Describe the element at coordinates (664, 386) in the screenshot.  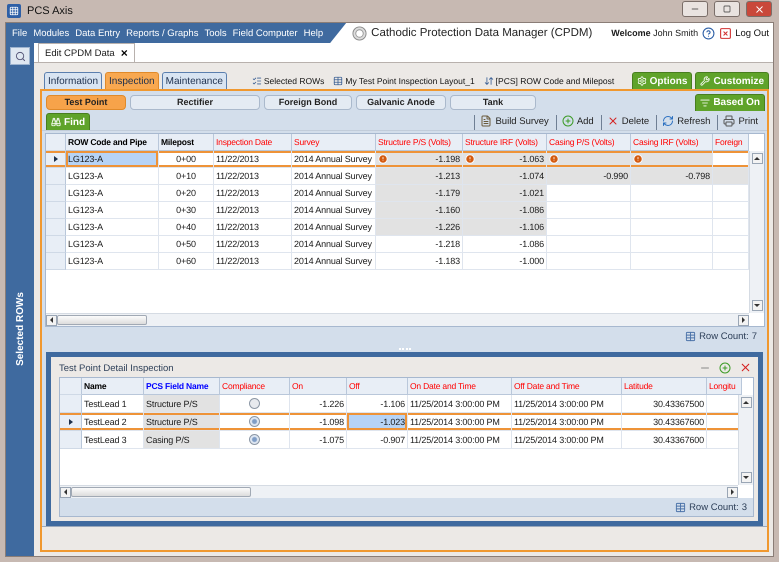
I see `column-header: Latitude` at that location.